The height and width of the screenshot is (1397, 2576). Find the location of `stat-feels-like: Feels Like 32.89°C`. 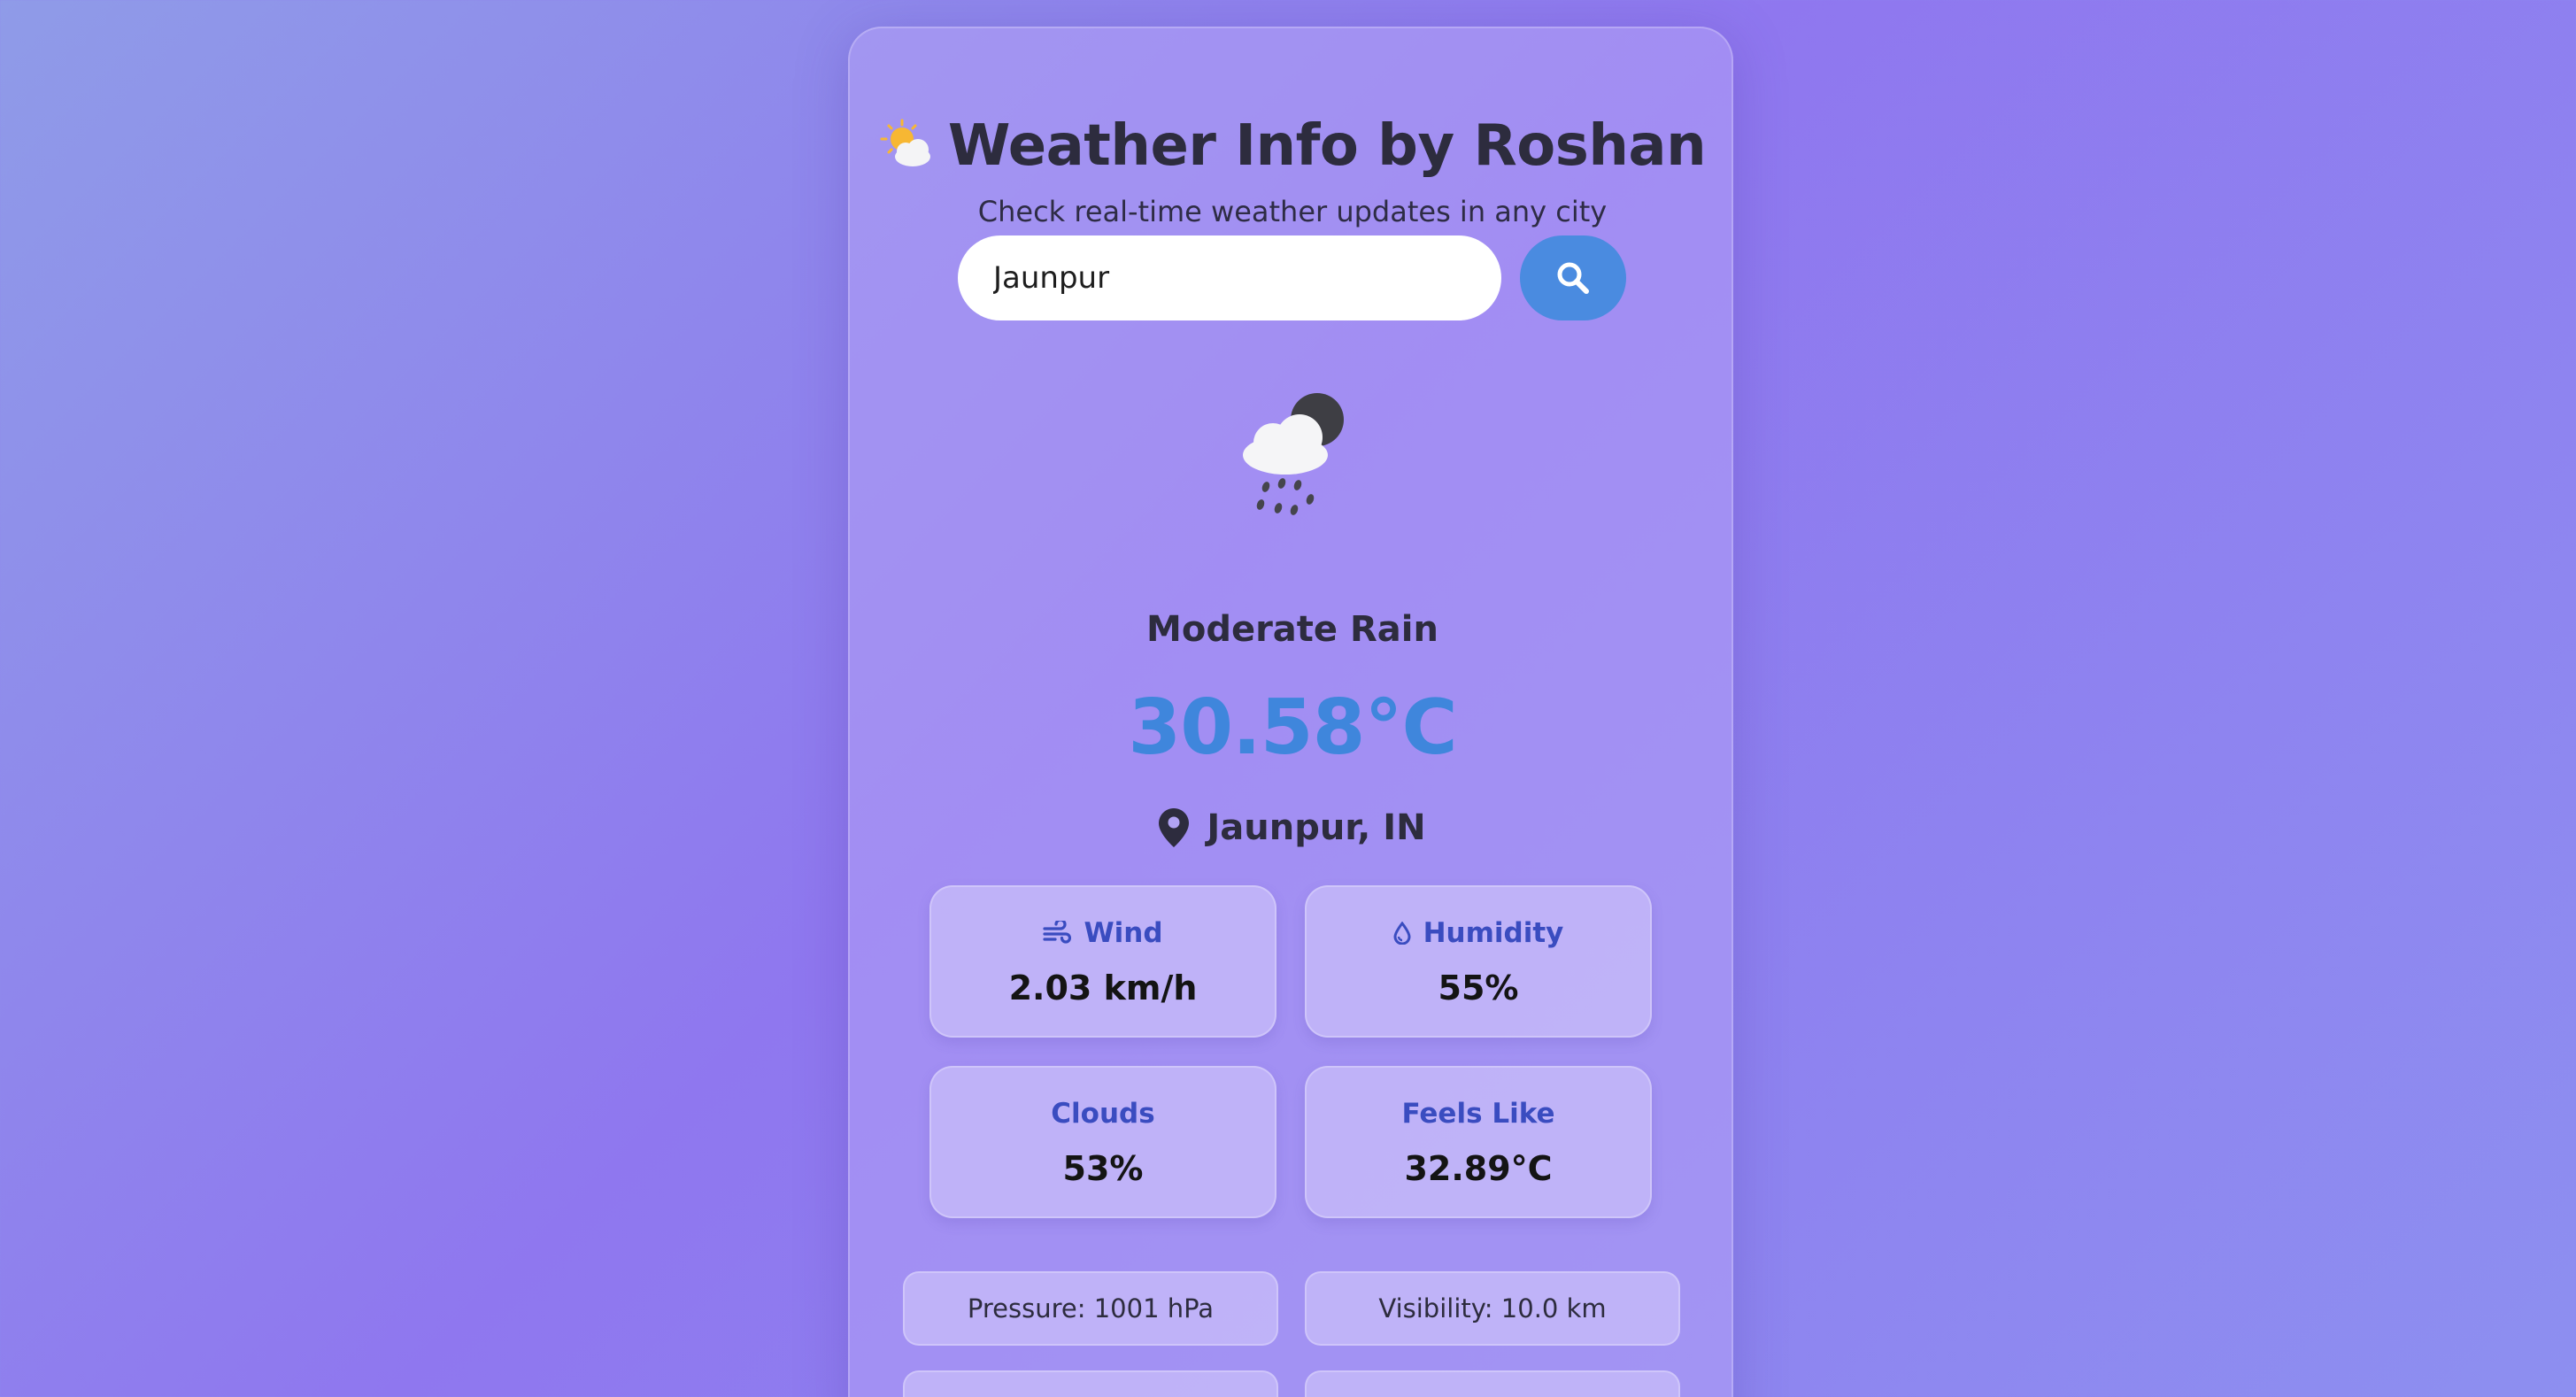

stat-feels-like: Feels Like 32.89°C is located at coordinates (1478, 1142).